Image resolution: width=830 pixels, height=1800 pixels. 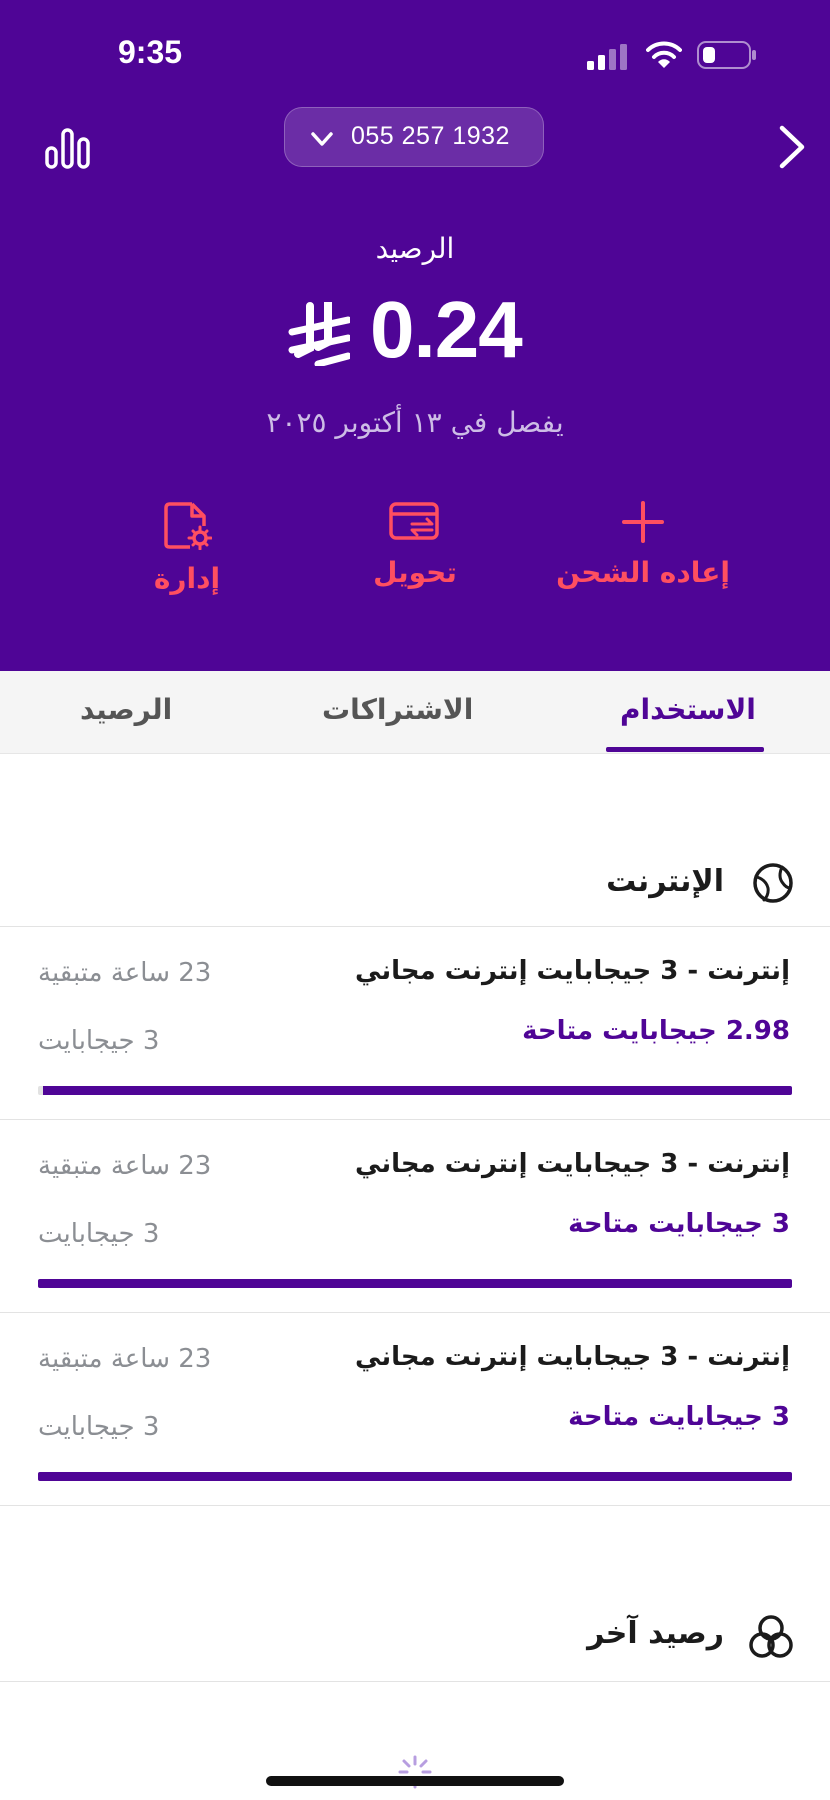 I want to click on tab-balance: الرصيد, so click(x=126, y=709).